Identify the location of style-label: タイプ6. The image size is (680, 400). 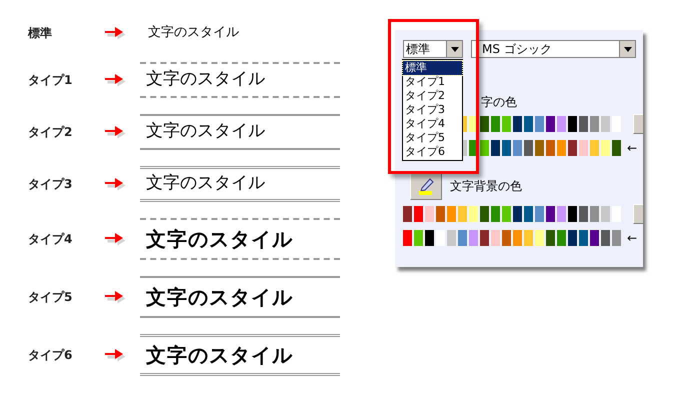
(51, 355).